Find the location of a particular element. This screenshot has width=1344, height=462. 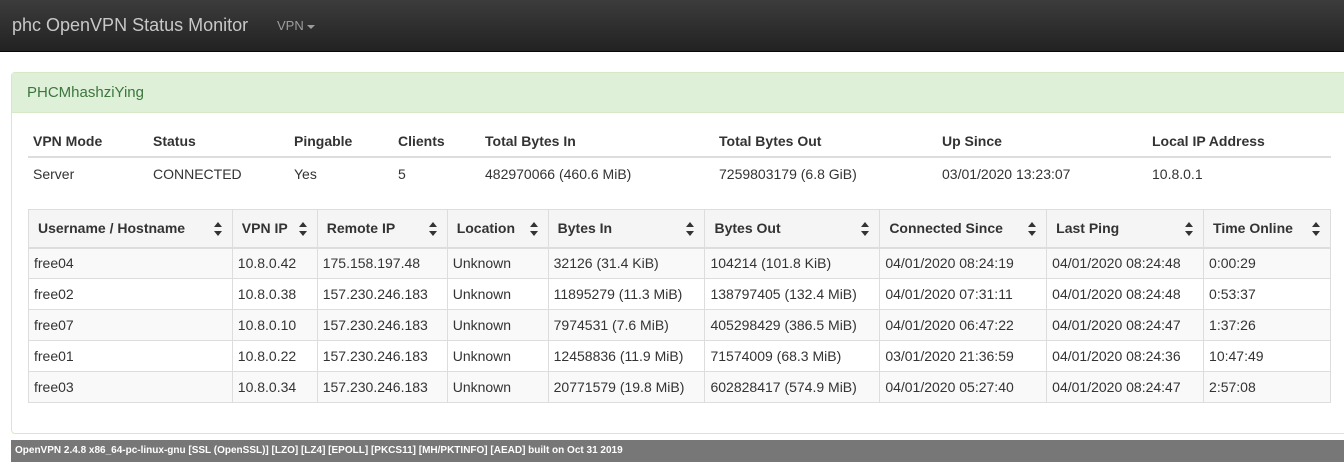

column-header-location: Location is located at coordinates (497, 229).